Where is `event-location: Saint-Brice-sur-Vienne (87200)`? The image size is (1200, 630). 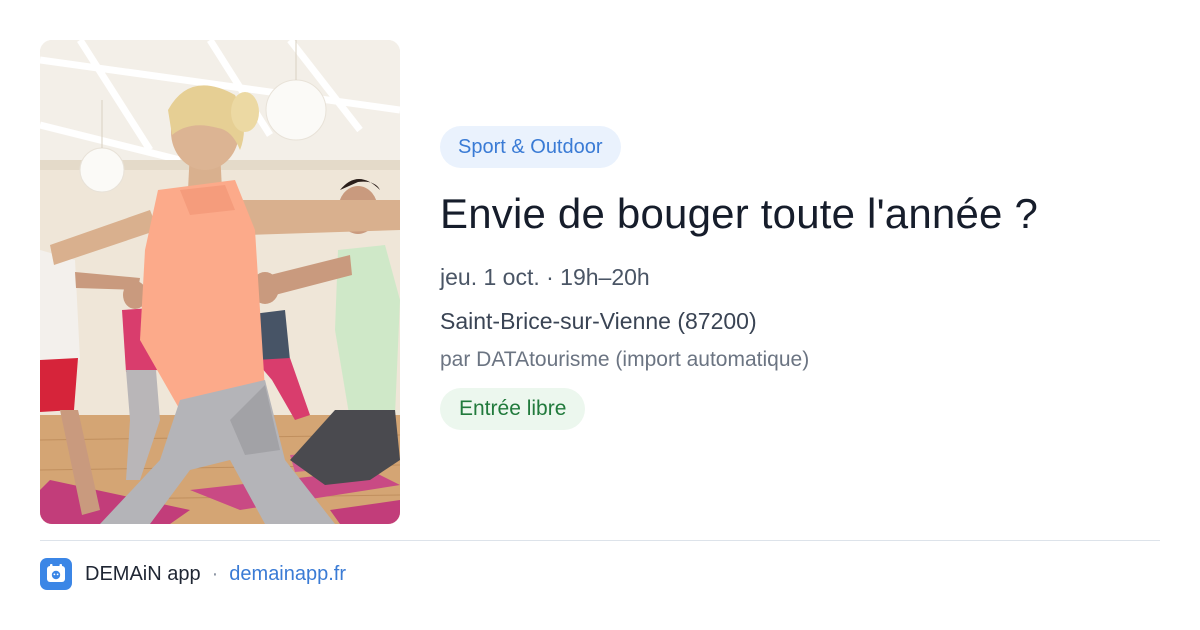 event-location: Saint-Brice-sur-Vienne (87200) is located at coordinates (598, 321).